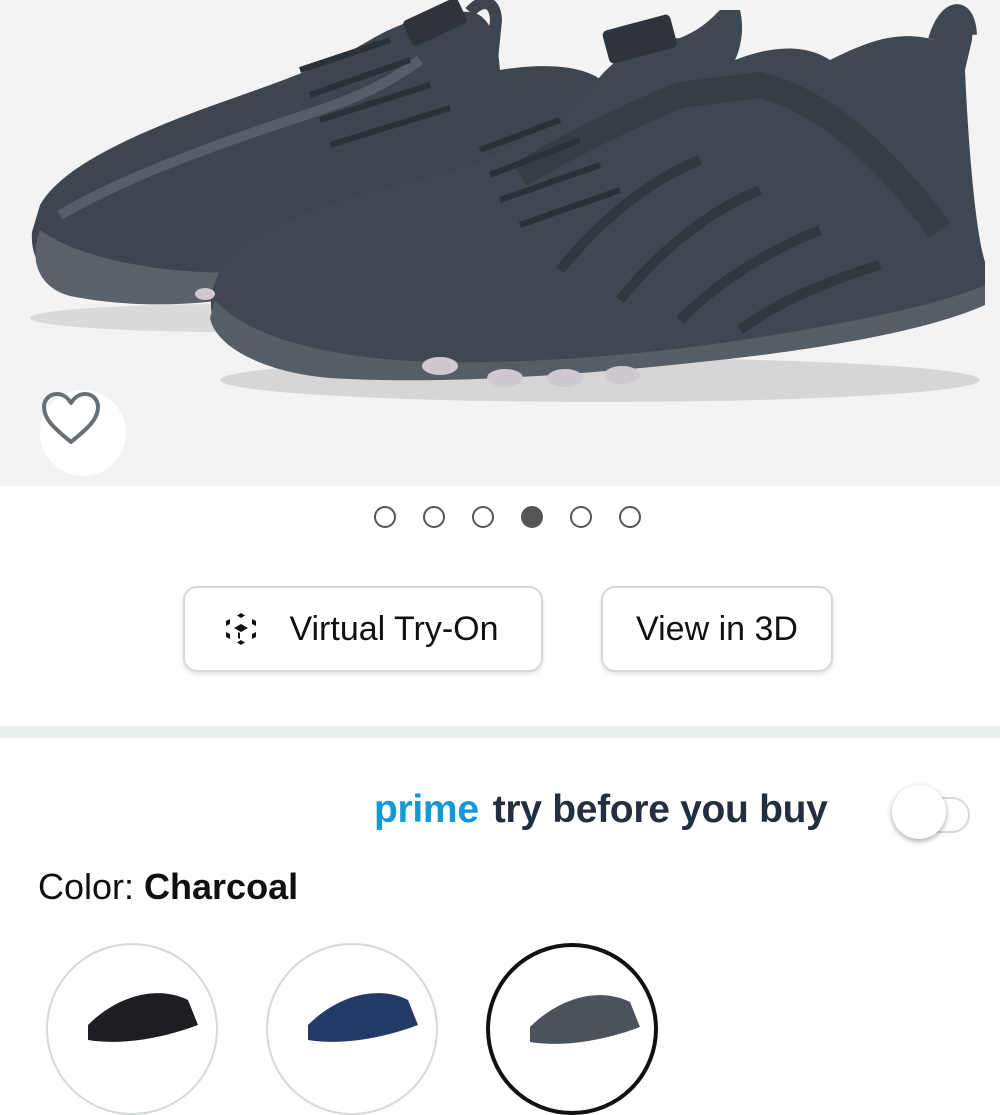 Image resolution: width=1000 pixels, height=1115 pixels. I want to click on color-label: Color:, so click(86, 886).